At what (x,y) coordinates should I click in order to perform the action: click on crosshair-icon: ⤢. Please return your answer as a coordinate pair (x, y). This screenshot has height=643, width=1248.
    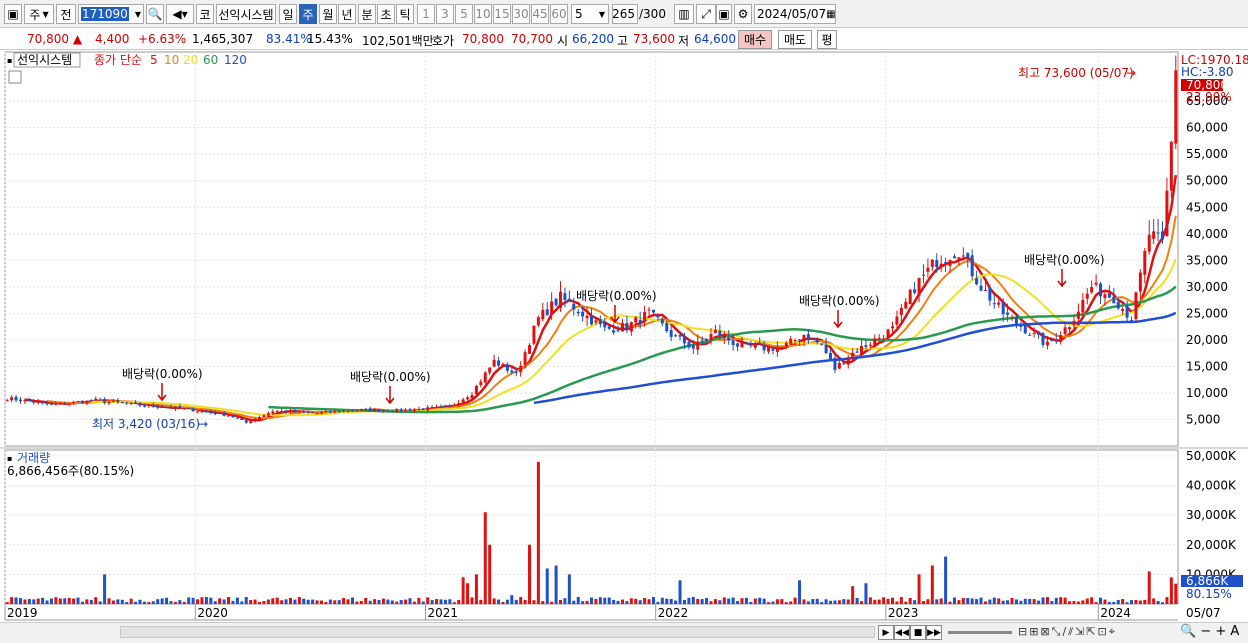
    Looking at the image, I should click on (706, 14).